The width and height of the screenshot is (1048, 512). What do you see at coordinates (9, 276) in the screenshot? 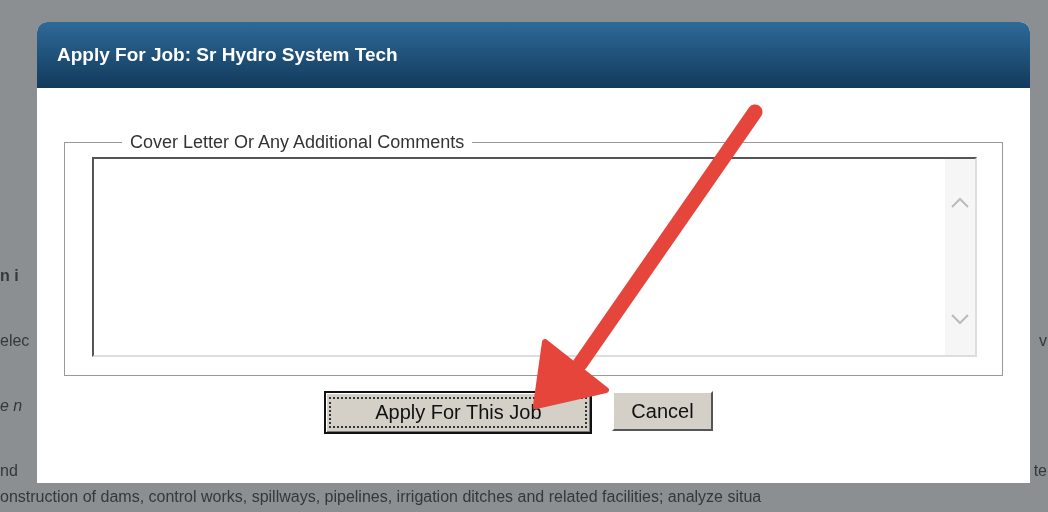
I see `page-text: n i` at bounding box center [9, 276].